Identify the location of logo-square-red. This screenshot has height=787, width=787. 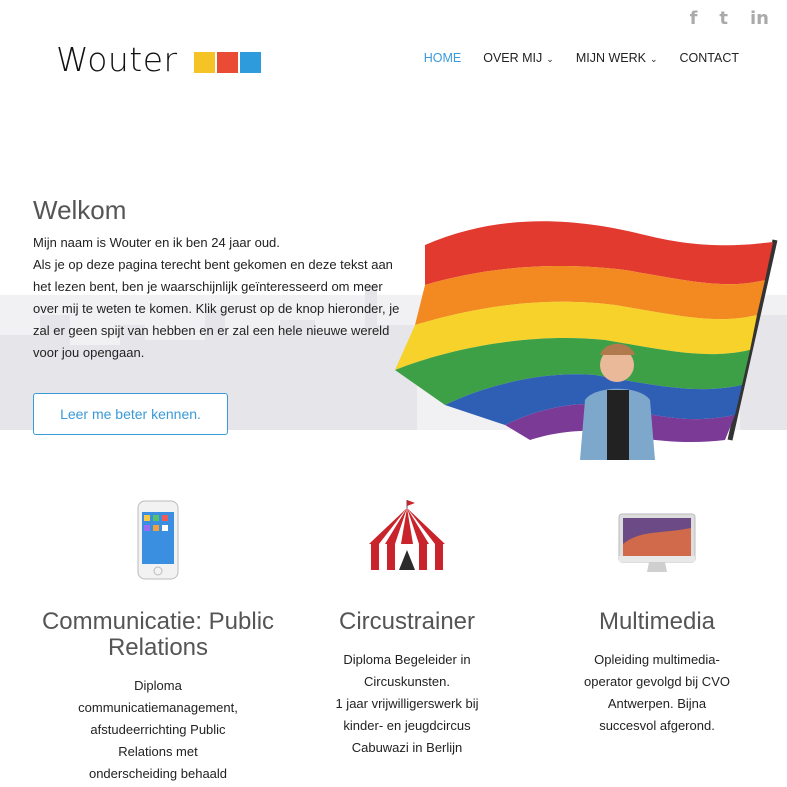
(227, 62).